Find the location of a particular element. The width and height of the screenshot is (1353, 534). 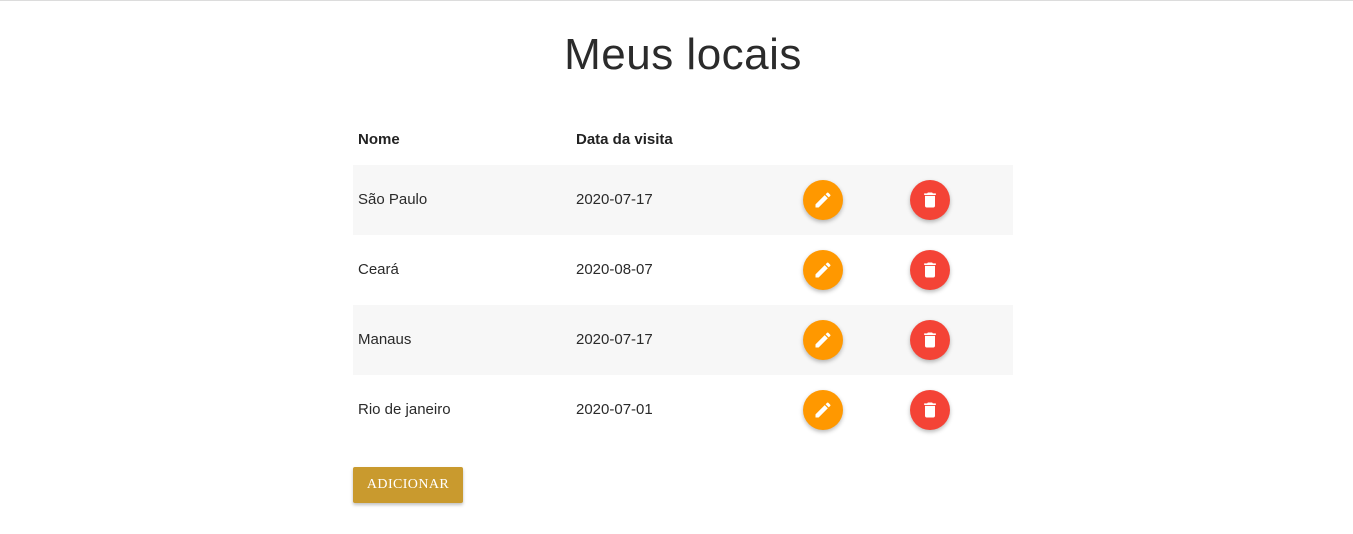

place-name: Rio de janeiro is located at coordinates (404, 409).